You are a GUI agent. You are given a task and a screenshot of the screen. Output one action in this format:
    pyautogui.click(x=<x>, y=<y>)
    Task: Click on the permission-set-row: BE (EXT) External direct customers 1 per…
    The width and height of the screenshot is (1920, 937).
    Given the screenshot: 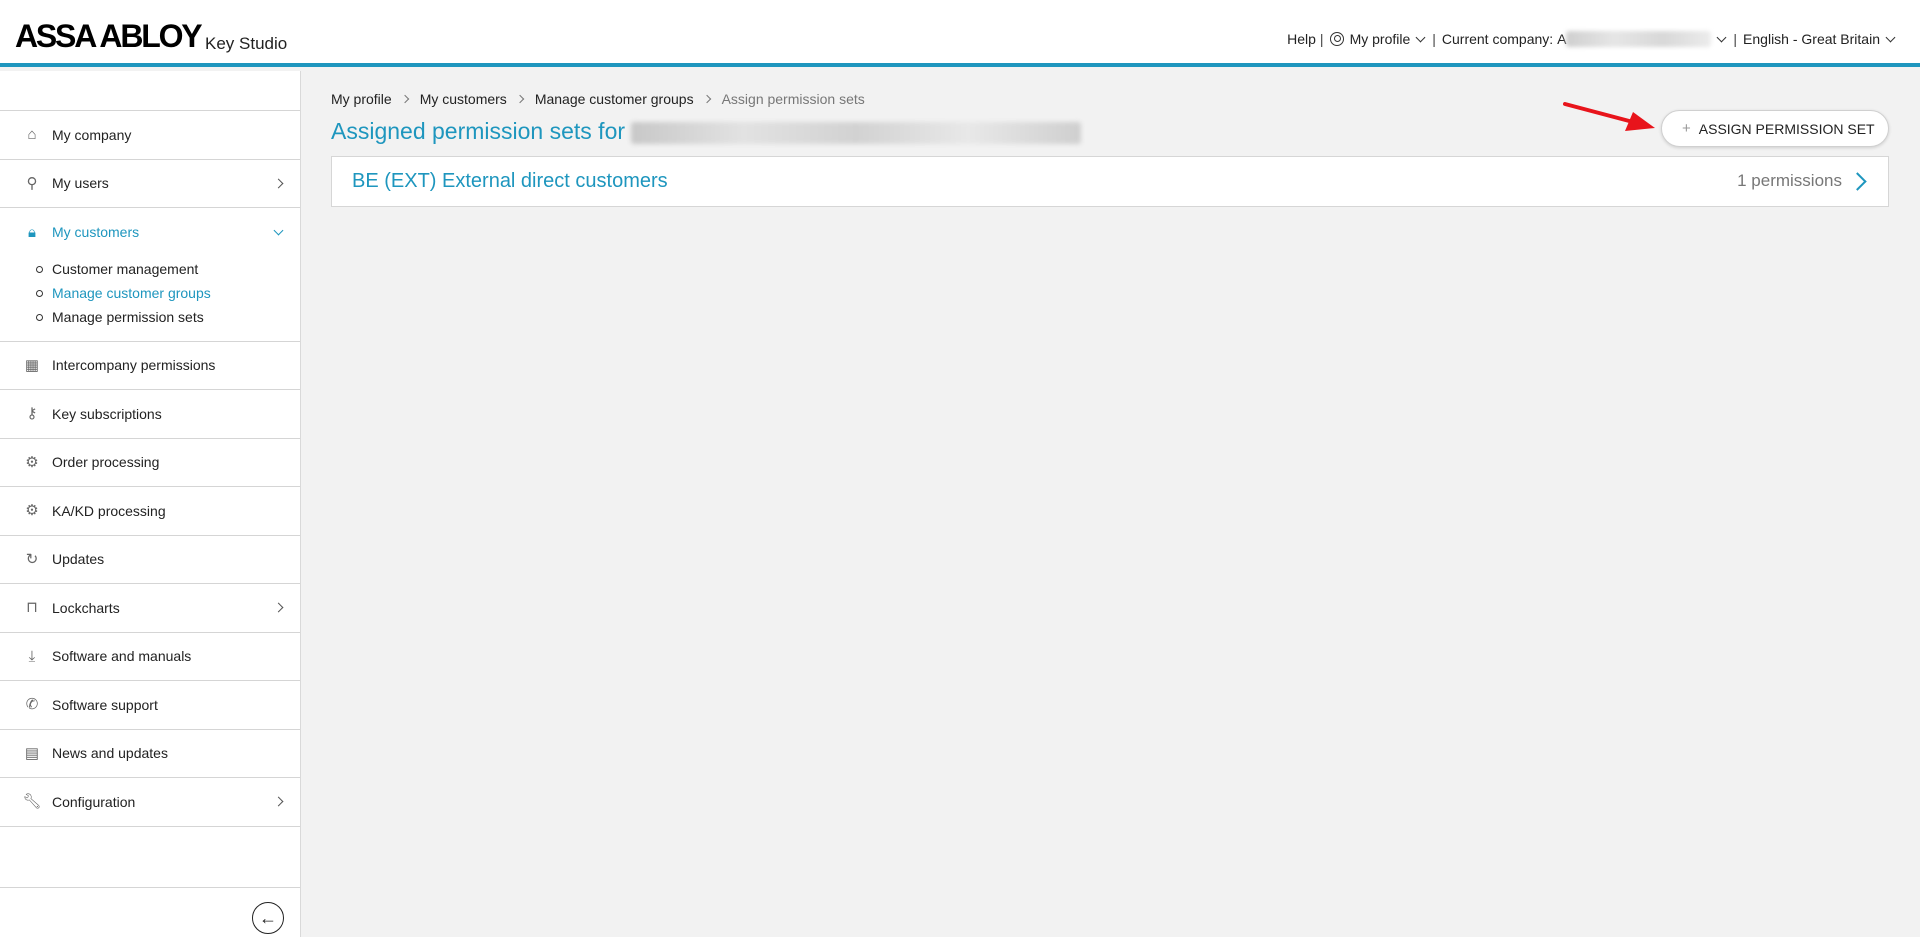 What is the action you would take?
    pyautogui.click(x=1110, y=181)
    